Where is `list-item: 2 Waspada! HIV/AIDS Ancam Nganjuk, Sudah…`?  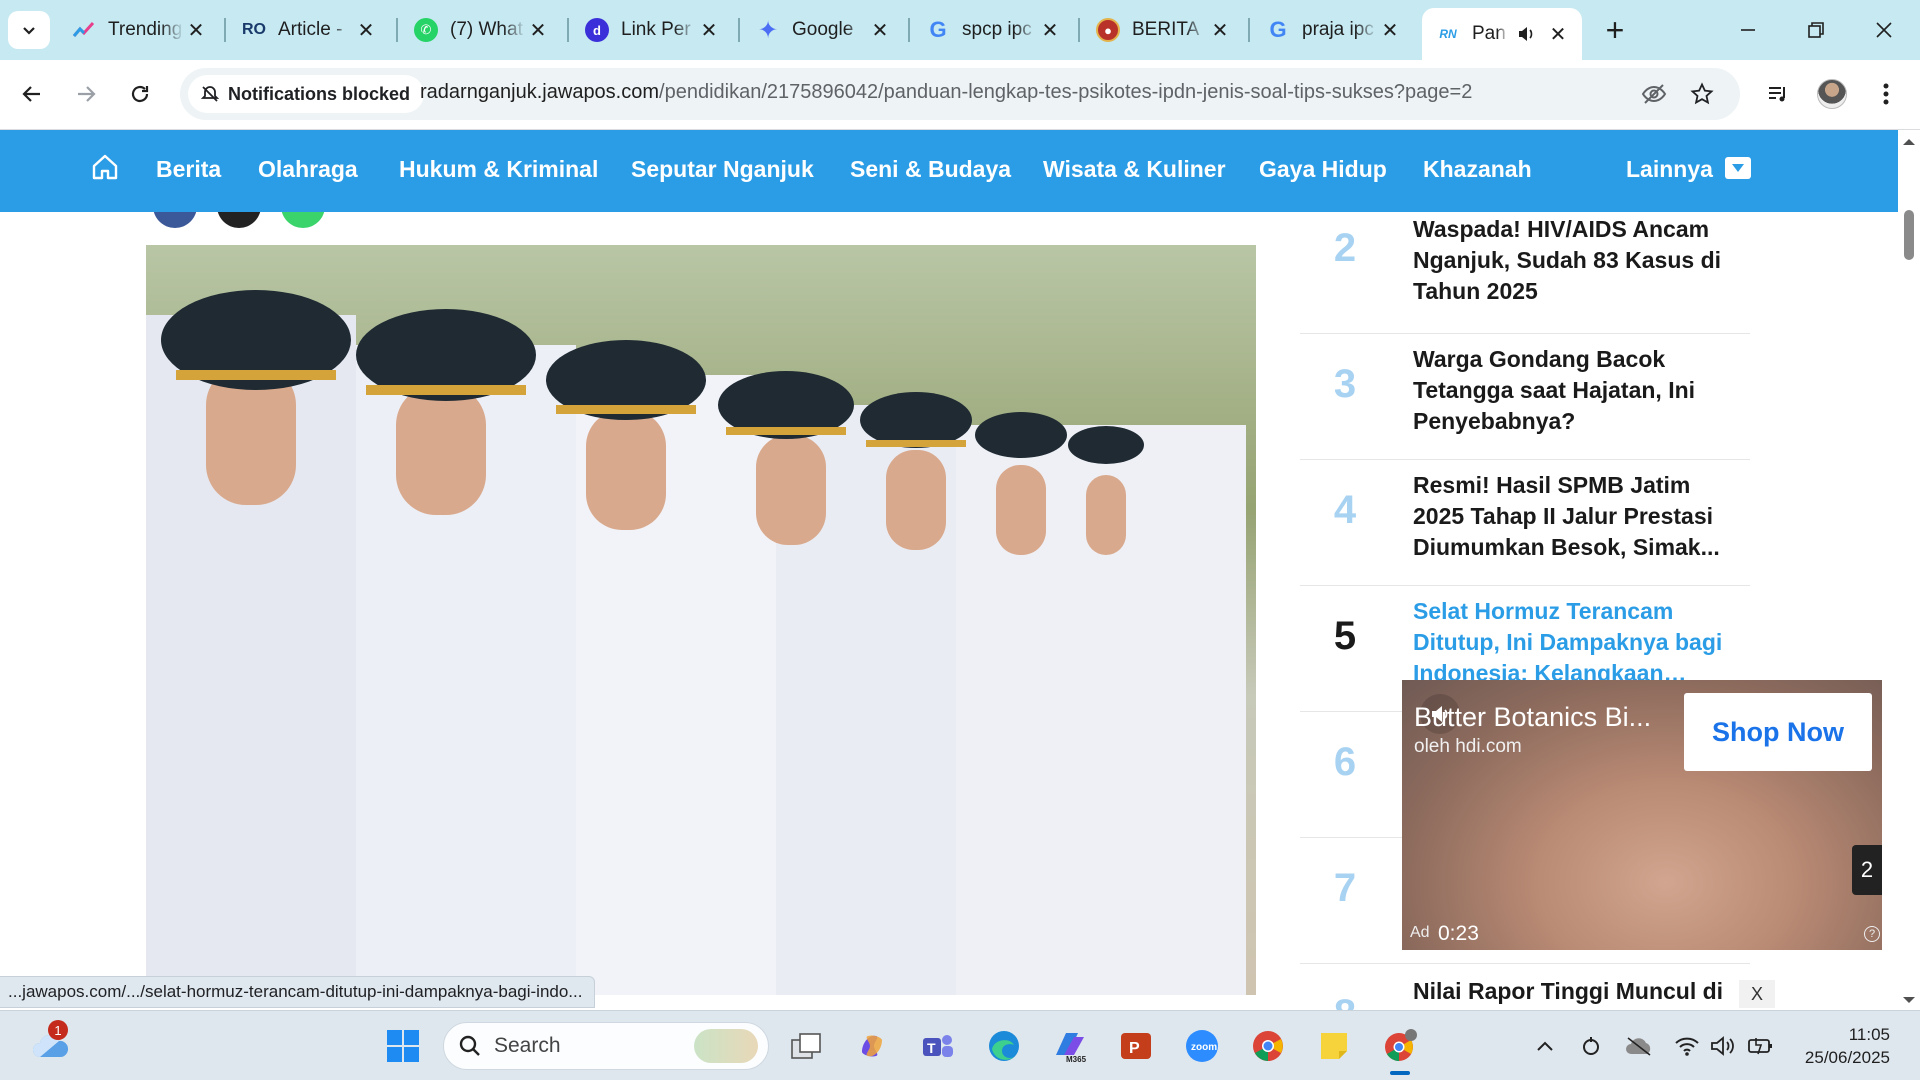
list-item: 2 Waspada! HIV/AIDS Ancam Nganjuk, Sudah… is located at coordinates (1525, 273).